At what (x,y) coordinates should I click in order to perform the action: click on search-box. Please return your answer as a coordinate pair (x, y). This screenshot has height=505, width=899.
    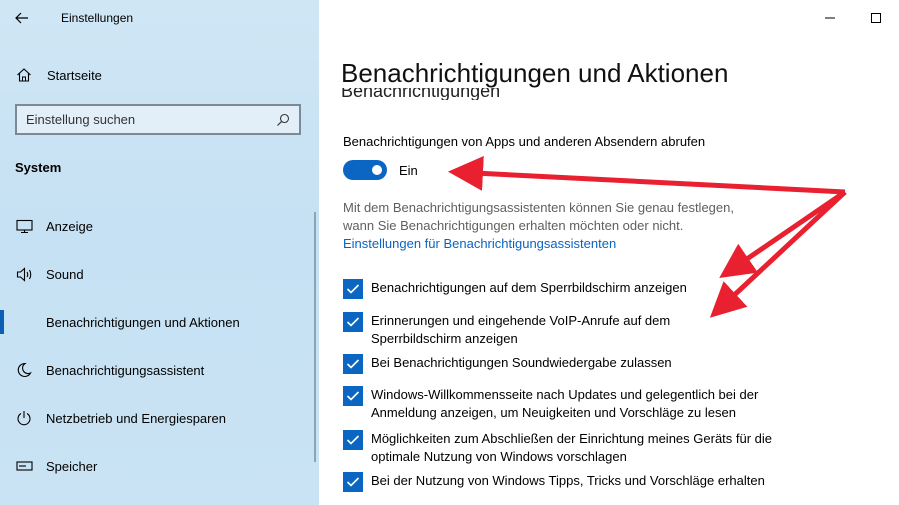
    Looking at the image, I should click on (158, 119).